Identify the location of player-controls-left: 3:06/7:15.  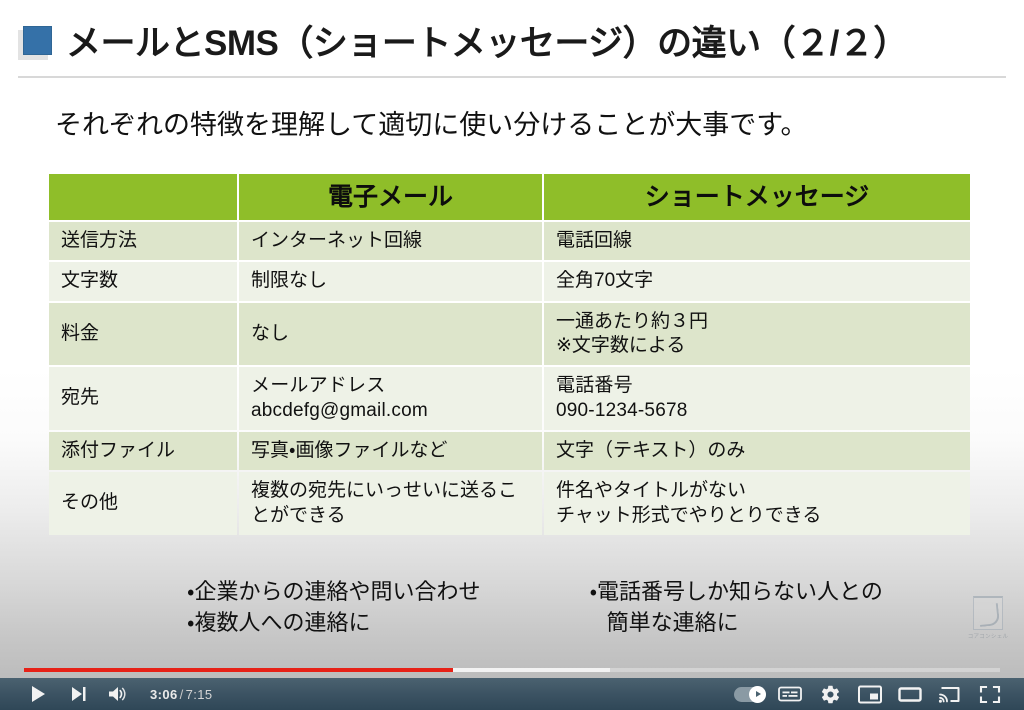
(106, 694).